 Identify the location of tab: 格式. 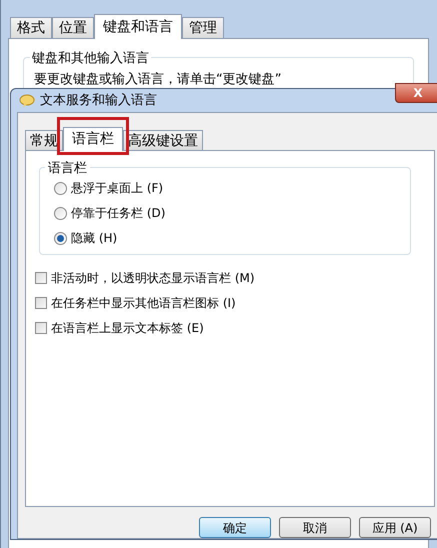
(31, 27).